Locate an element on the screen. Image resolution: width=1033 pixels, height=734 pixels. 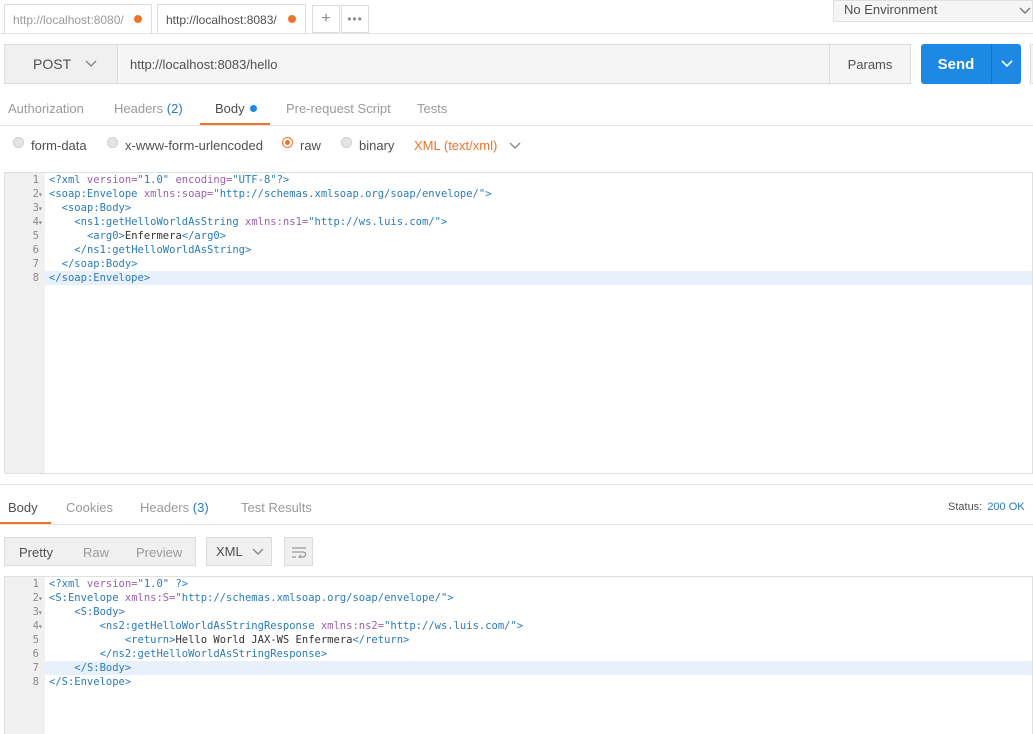
tab-label: Test Results is located at coordinates (276, 507).